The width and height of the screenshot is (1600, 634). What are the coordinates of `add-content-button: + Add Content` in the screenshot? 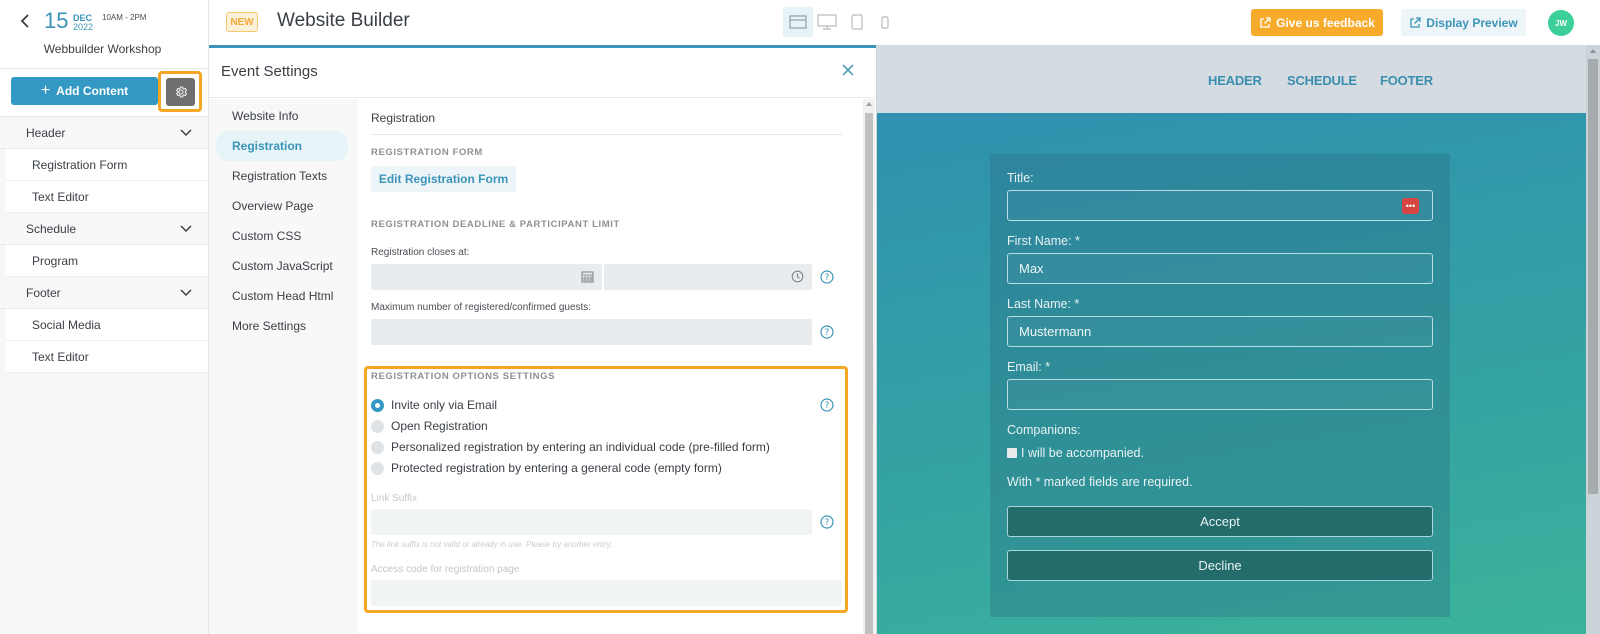 It's located at (84, 91).